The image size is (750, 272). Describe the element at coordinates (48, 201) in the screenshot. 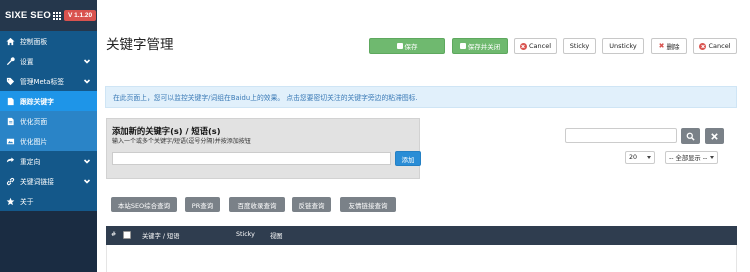

I see `sidebar-item-about: 关于` at that location.